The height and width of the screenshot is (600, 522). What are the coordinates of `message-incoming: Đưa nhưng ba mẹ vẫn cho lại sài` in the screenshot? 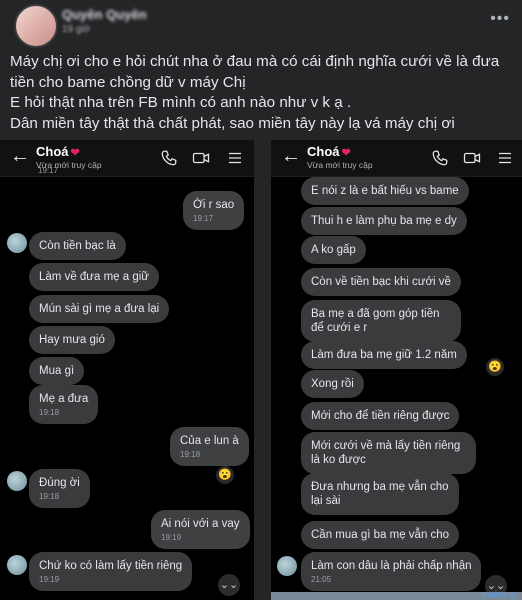 It's located at (380, 494).